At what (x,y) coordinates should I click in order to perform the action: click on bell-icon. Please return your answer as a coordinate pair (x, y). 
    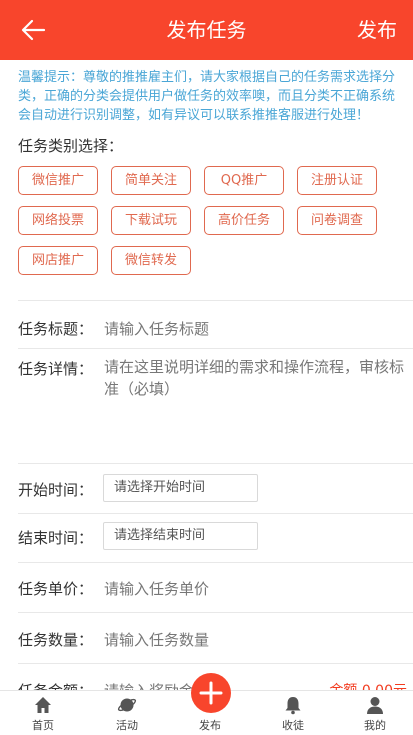
    Looking at the image, I should click on (293, 705).